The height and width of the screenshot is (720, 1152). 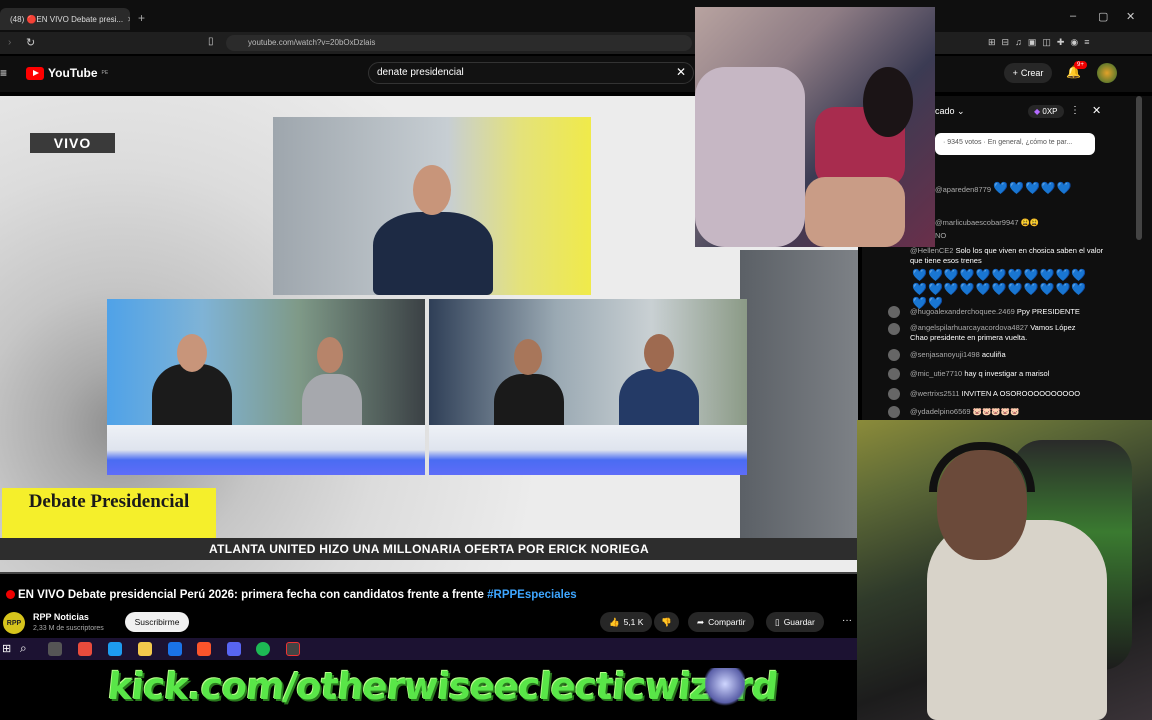 I want to click on candidate-1-head, so click(x=192, y=353).